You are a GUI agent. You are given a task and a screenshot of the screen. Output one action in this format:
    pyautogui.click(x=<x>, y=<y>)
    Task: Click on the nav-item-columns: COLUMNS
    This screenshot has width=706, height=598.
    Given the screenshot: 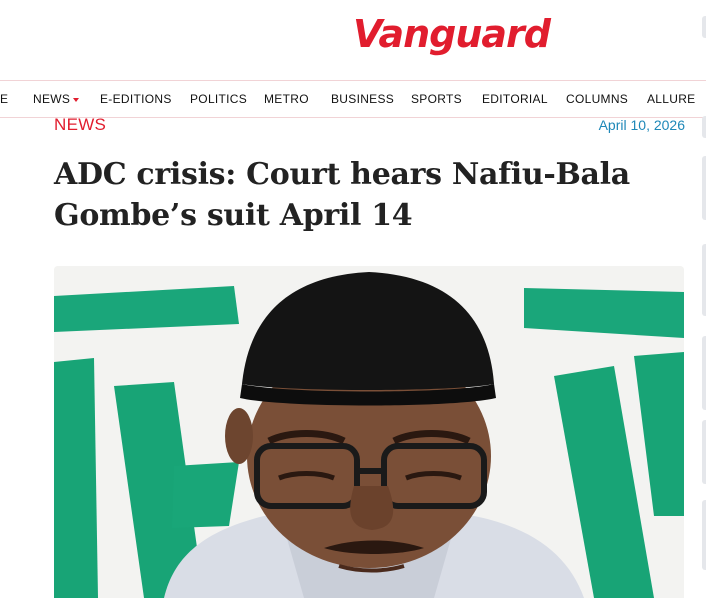 What is the action you would take?
    pyautogui.click(x=597, y=99)
    